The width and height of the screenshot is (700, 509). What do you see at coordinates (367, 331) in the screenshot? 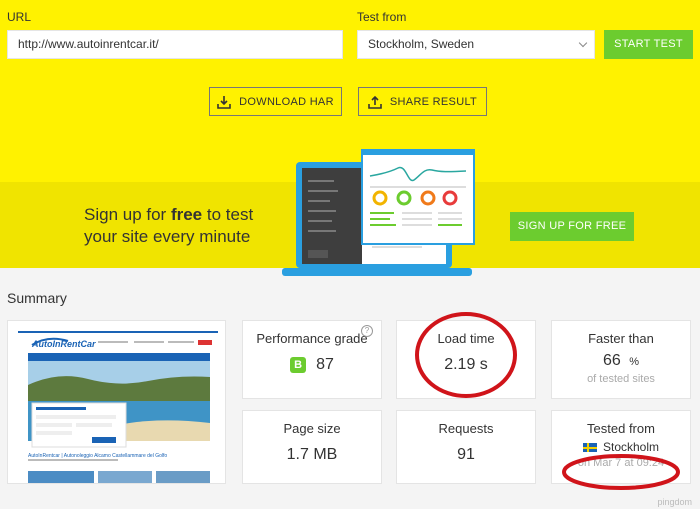
I see `help-icon: ?` at bounding box center [367, 331].